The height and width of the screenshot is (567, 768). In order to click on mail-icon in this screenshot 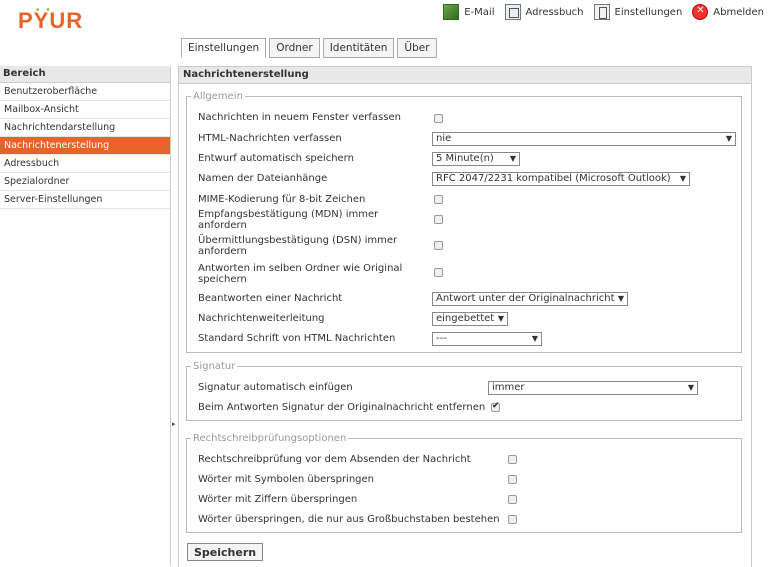, I will do `click(451, 12)`.